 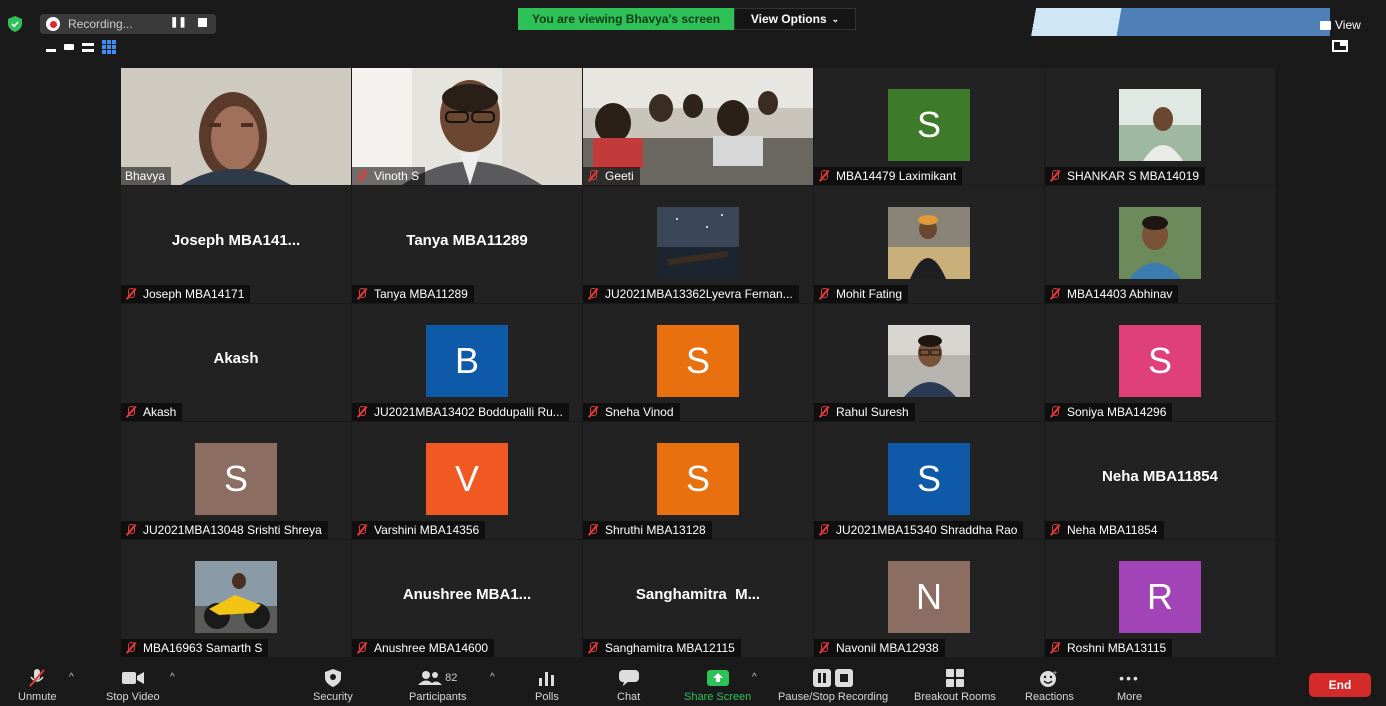 I want to click on video-tile-anushree: Anushree MBA1... Anushree MBA14600, so click(x=467, y=598).